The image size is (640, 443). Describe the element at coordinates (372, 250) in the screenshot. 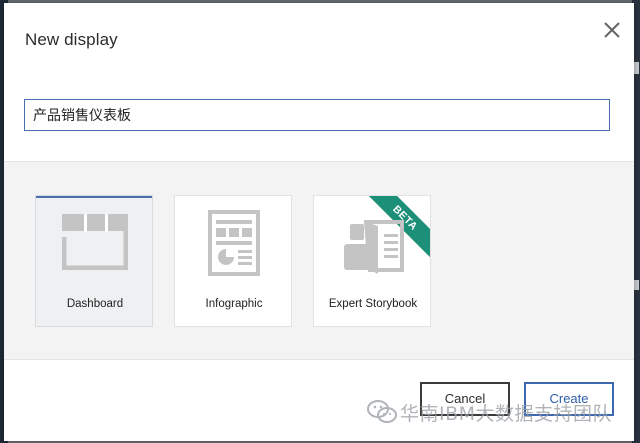

I see `storybook-icon` at that location.